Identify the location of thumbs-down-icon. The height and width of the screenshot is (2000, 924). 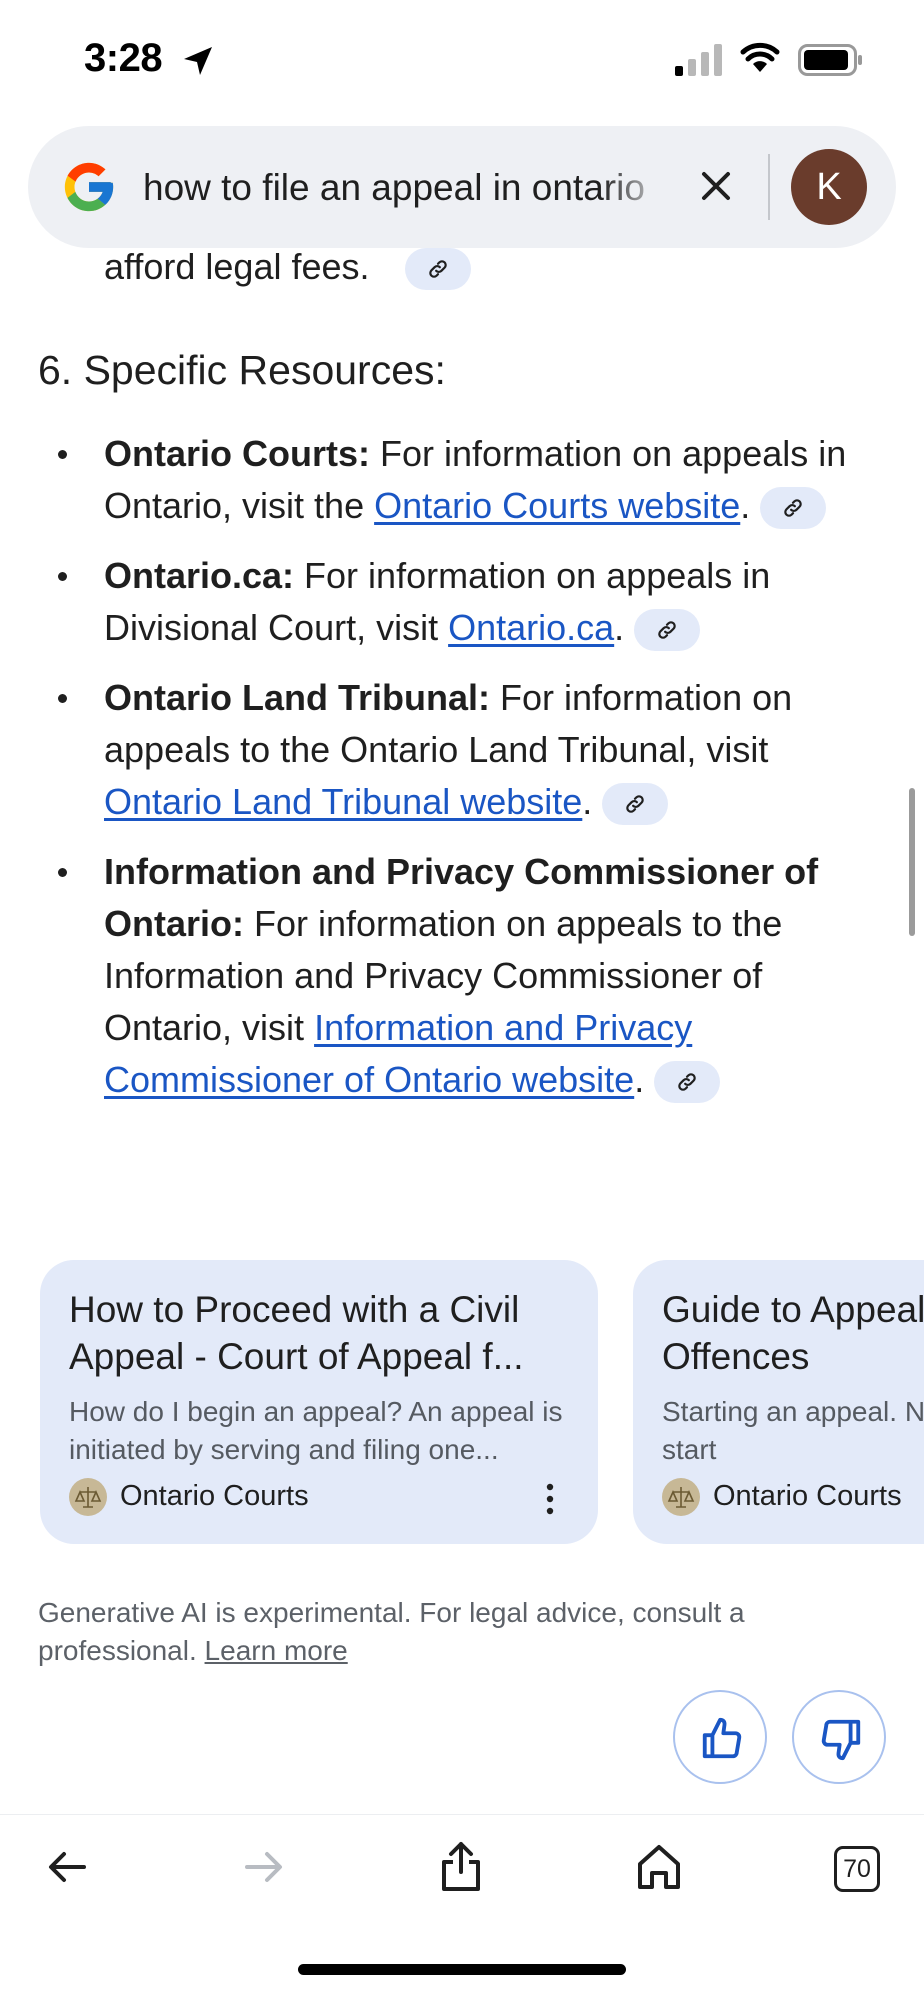
(841, 1740).